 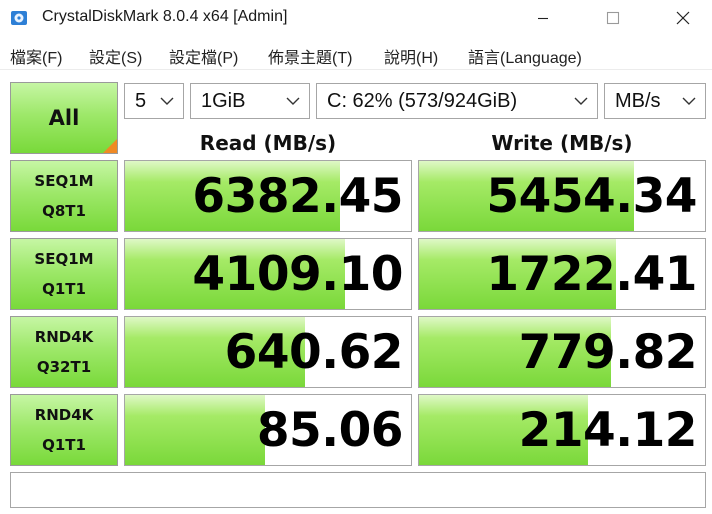 What do you see at coordinates (64, 211) in the screenshot?
I see `test-queue: Q8T1` at bounding box center [64, 211].